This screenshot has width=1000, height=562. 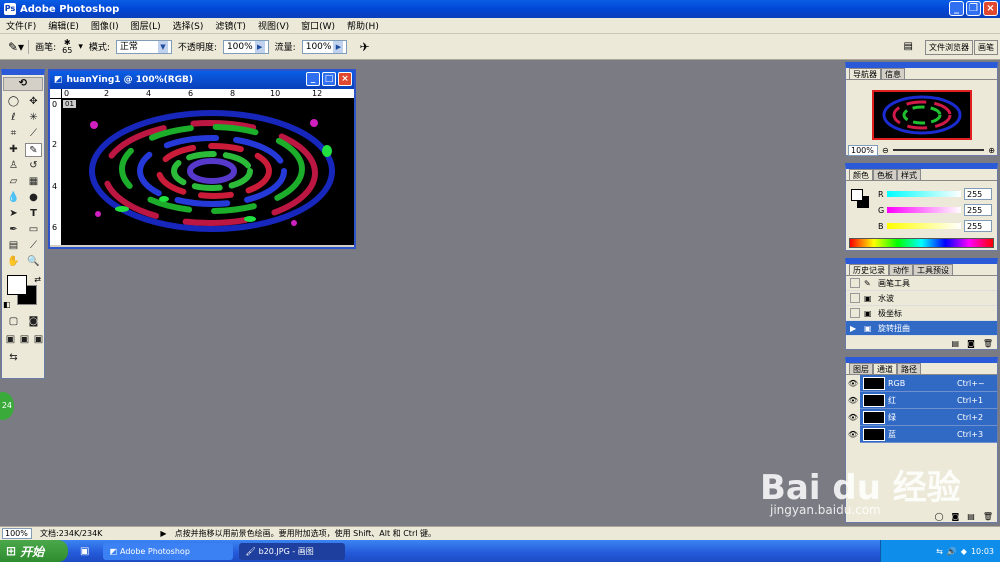 What do you see at coordinates (13, 246) in the screenshot?
I see `notes-tool-icon: ▤` at bounding box center [13, 246].